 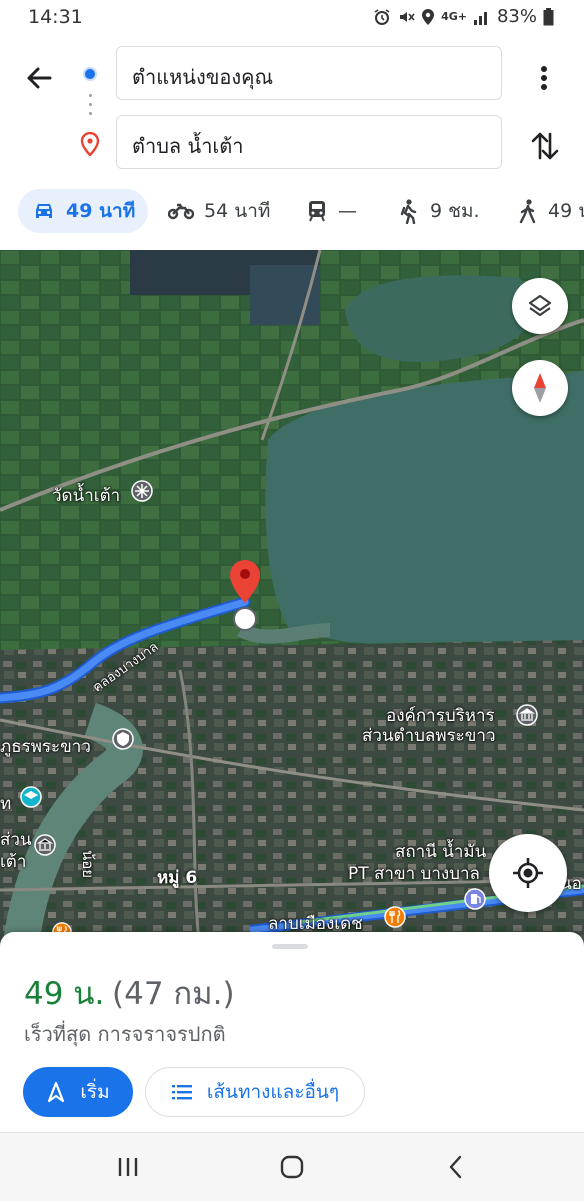 I want to click on school-poi-icon, so click(x=31, y=797).